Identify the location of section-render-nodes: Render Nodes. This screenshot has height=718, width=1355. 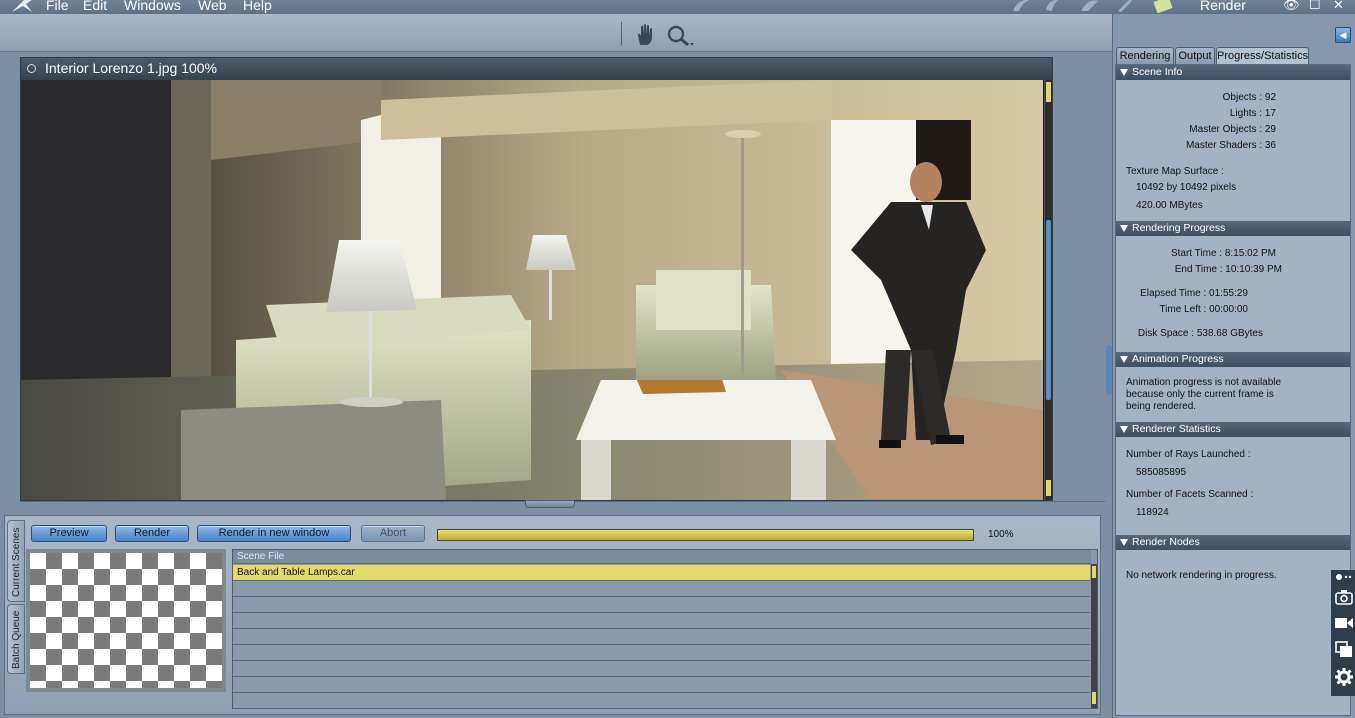
(1233, 542).